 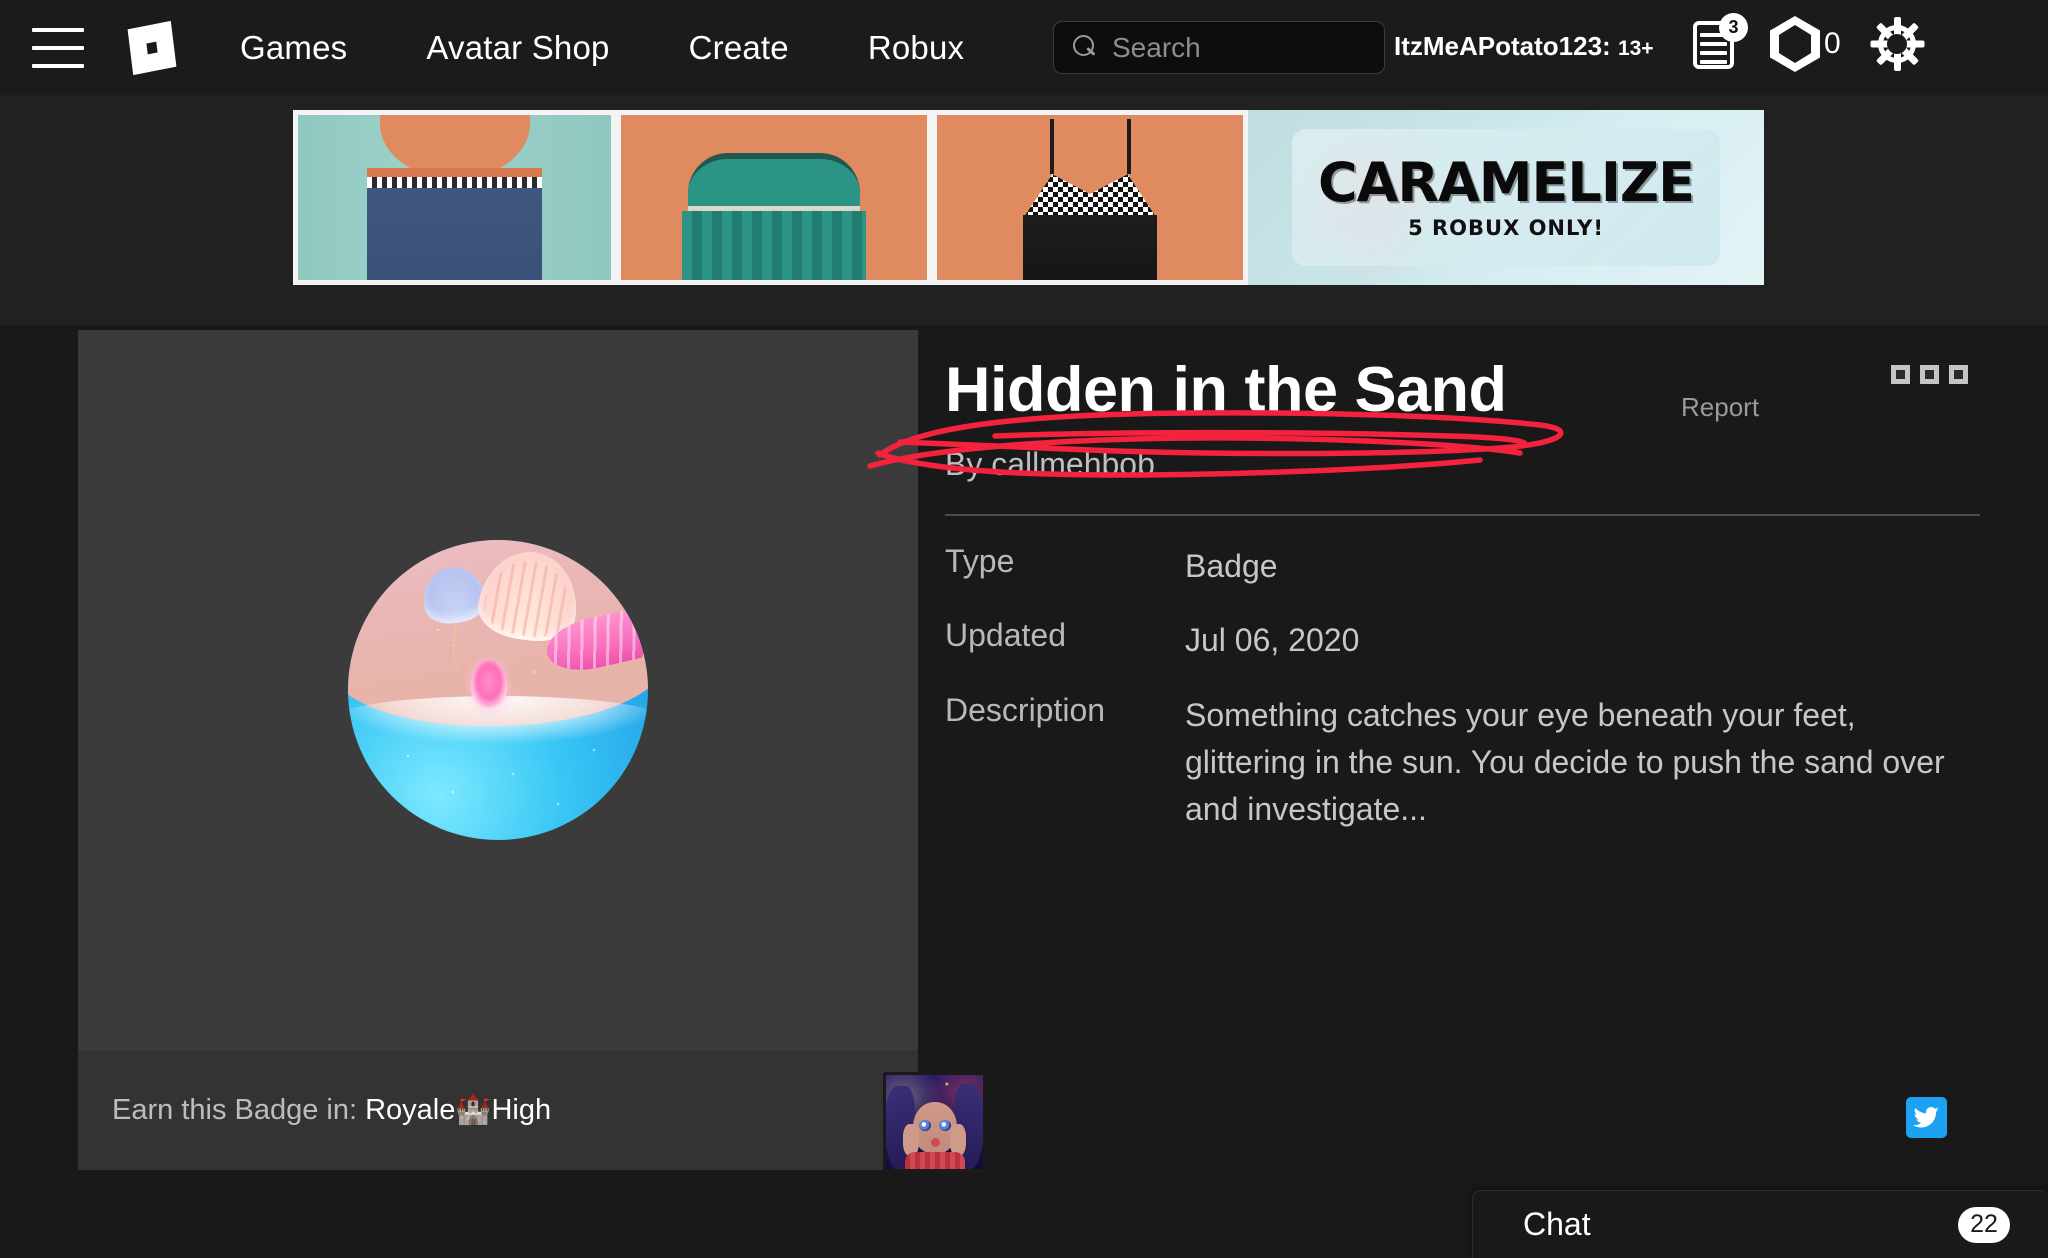 I want to click on nav-link-robux: Robux, so click(x=916, y=48).